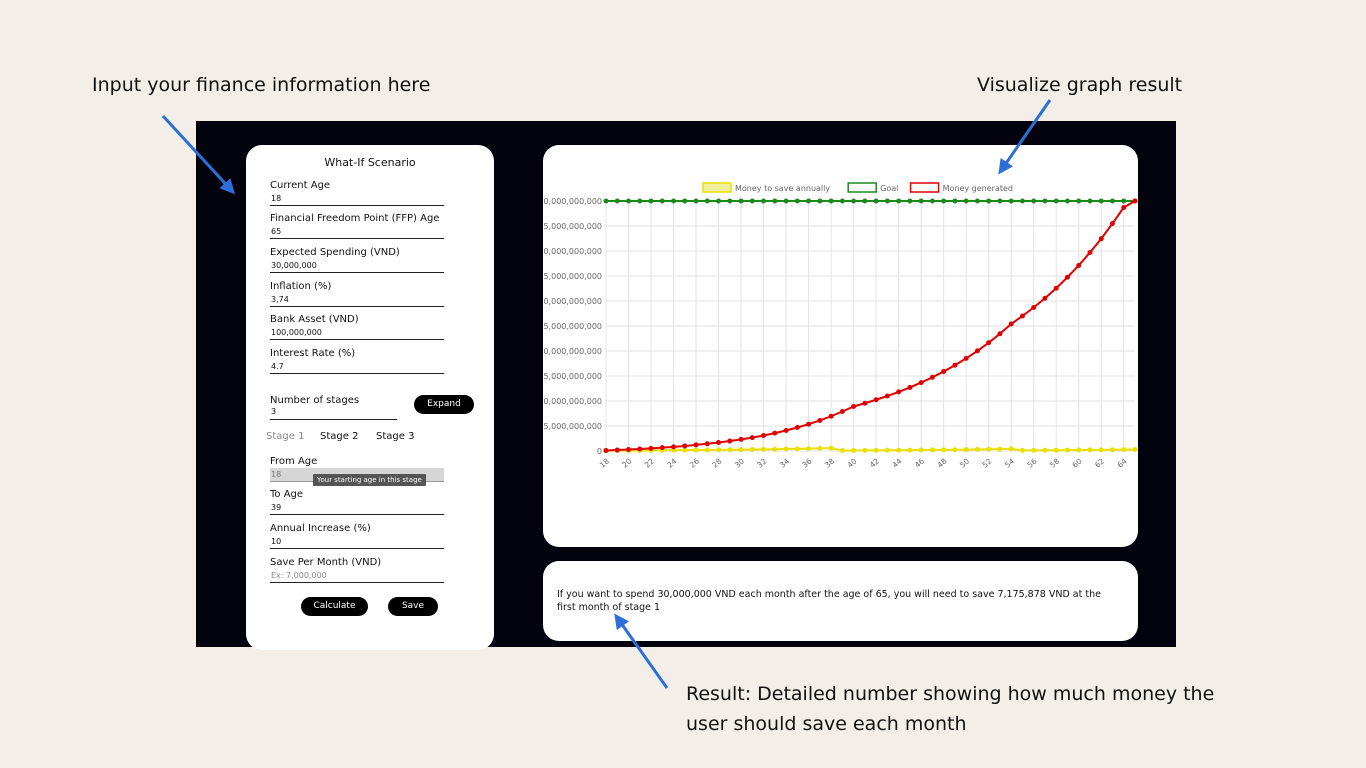 This screenshot has height=768, width=1366. What do you see at coordinates (339, 436) in the screenshot?
I see `tab-stage-2: Stage 2` at bounding box center [339, 436].